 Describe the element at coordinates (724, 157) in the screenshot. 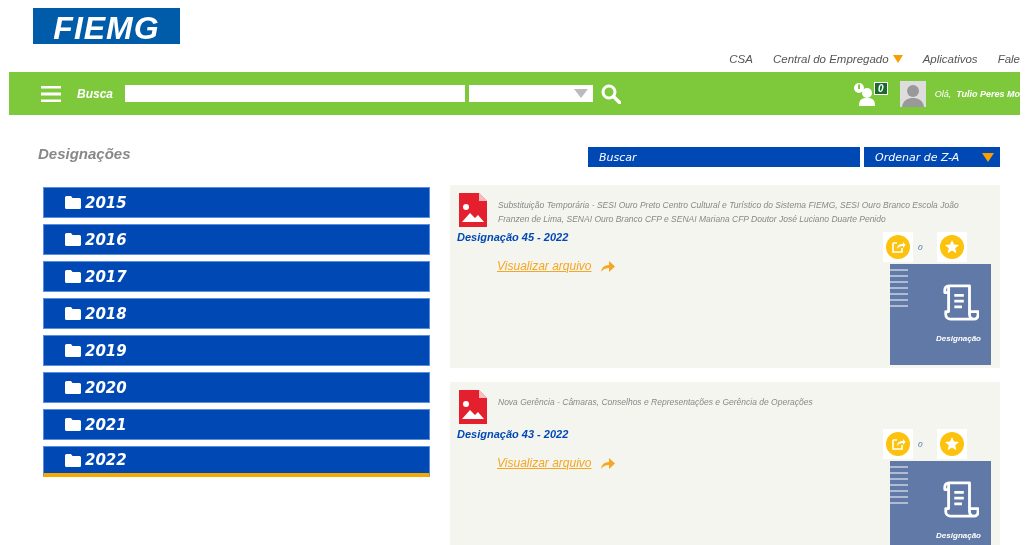

I see `search-button: Buscar` at that location.